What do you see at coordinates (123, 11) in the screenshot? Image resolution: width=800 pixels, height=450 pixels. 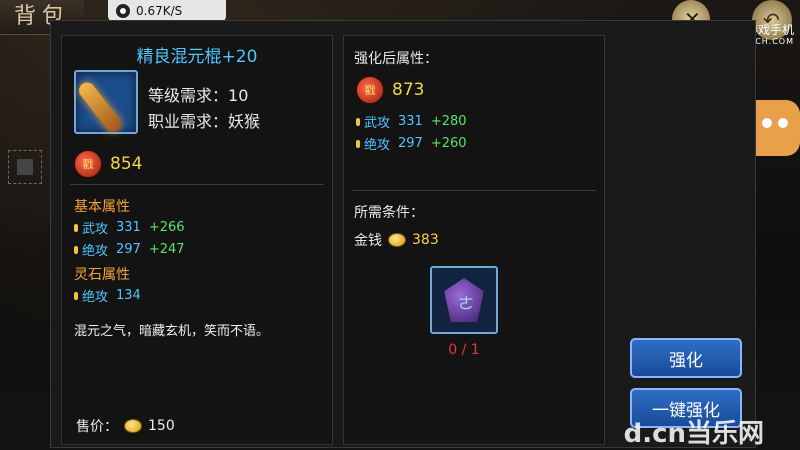 I see `network-icon` at bounding box center [123, 11].